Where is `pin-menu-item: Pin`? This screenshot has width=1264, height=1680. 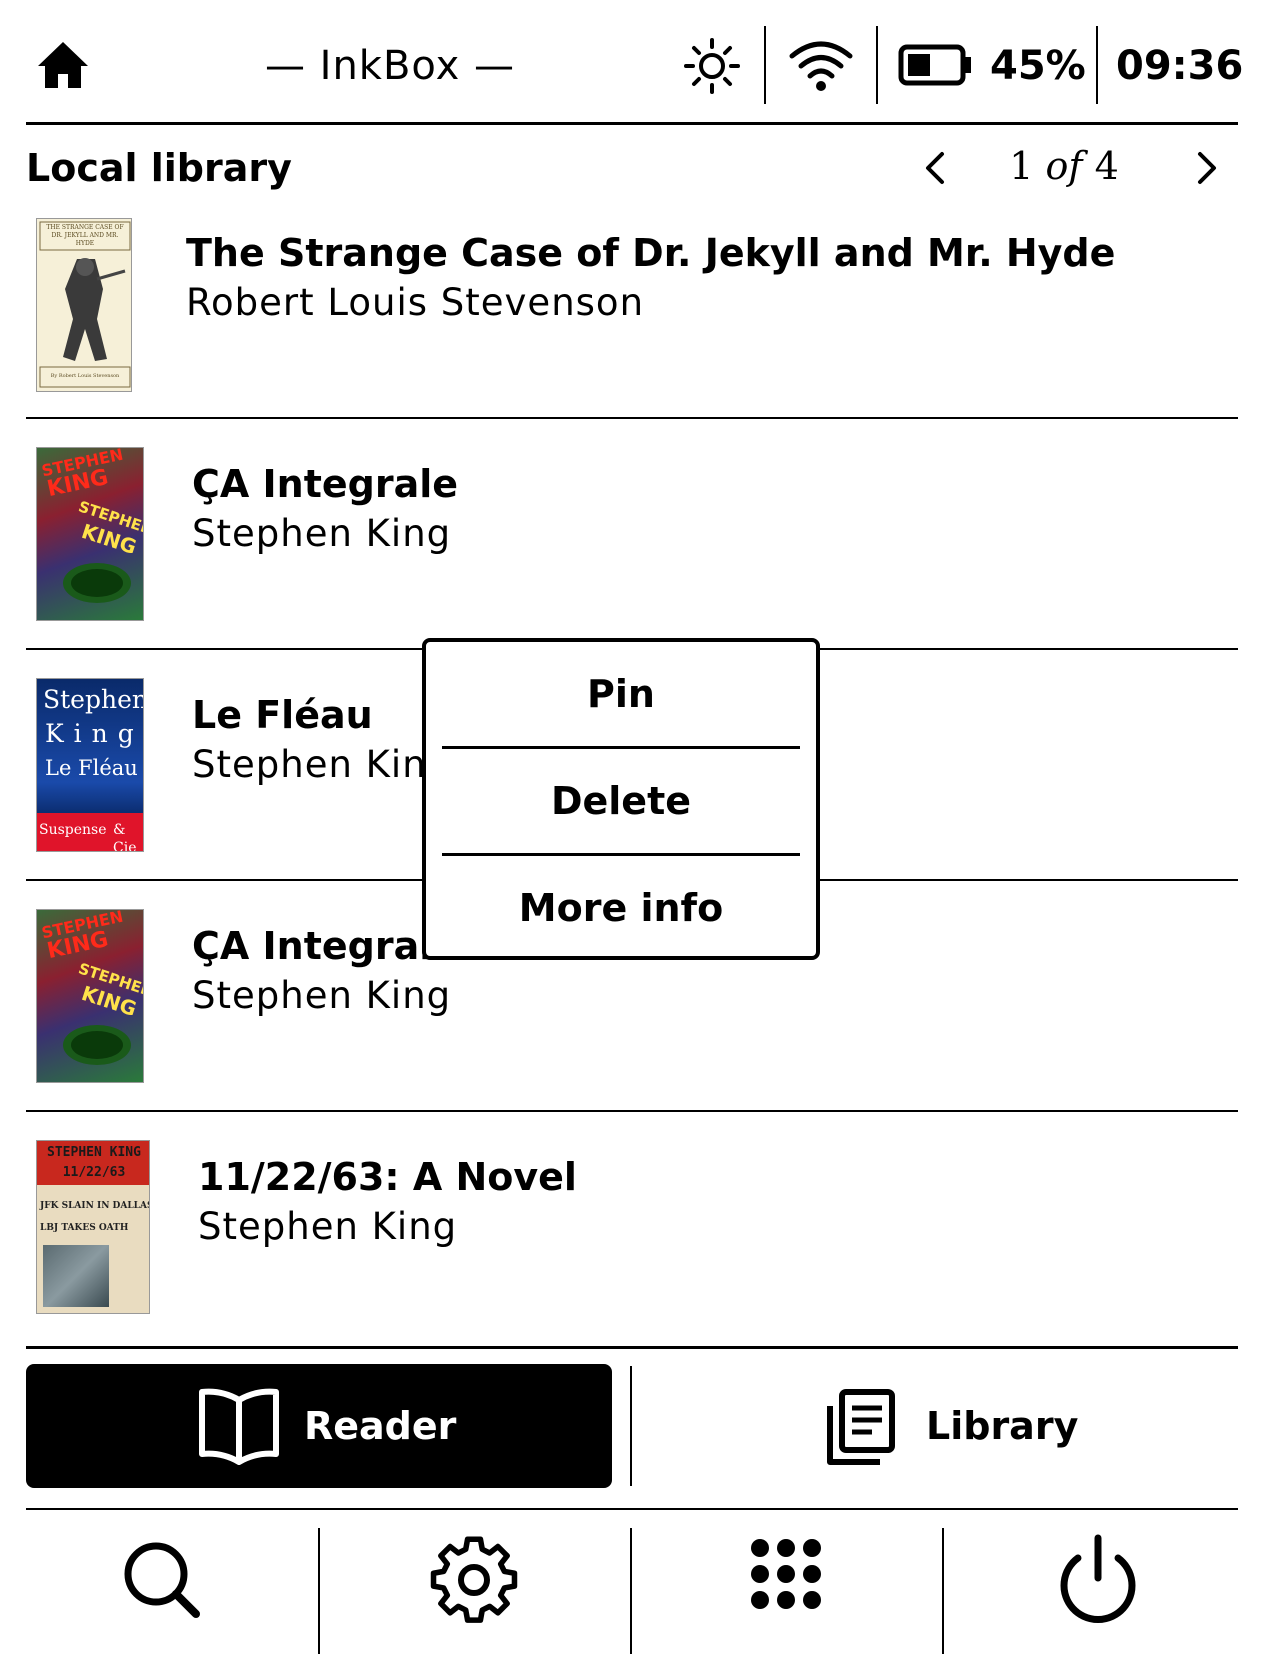 pin-menu-item: Pin is located at coordinates (621, 694).